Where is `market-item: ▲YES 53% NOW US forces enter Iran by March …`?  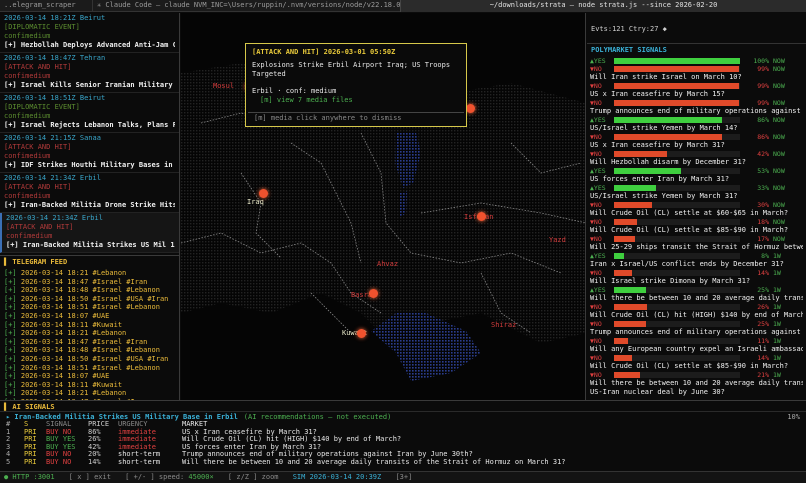 market-item: ▲YES 53% NOW US forces enter Iran by March … is located at coordinates (696, 175).